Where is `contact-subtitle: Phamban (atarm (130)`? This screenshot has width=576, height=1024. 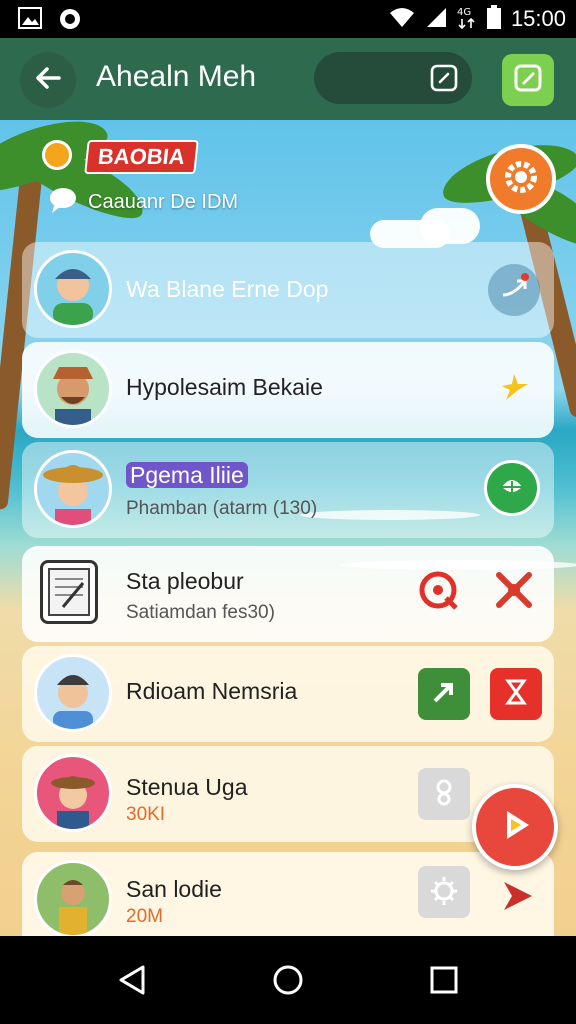
contact-subtitle: Phamban (atarm (130) is located at coordinates (222, 508).